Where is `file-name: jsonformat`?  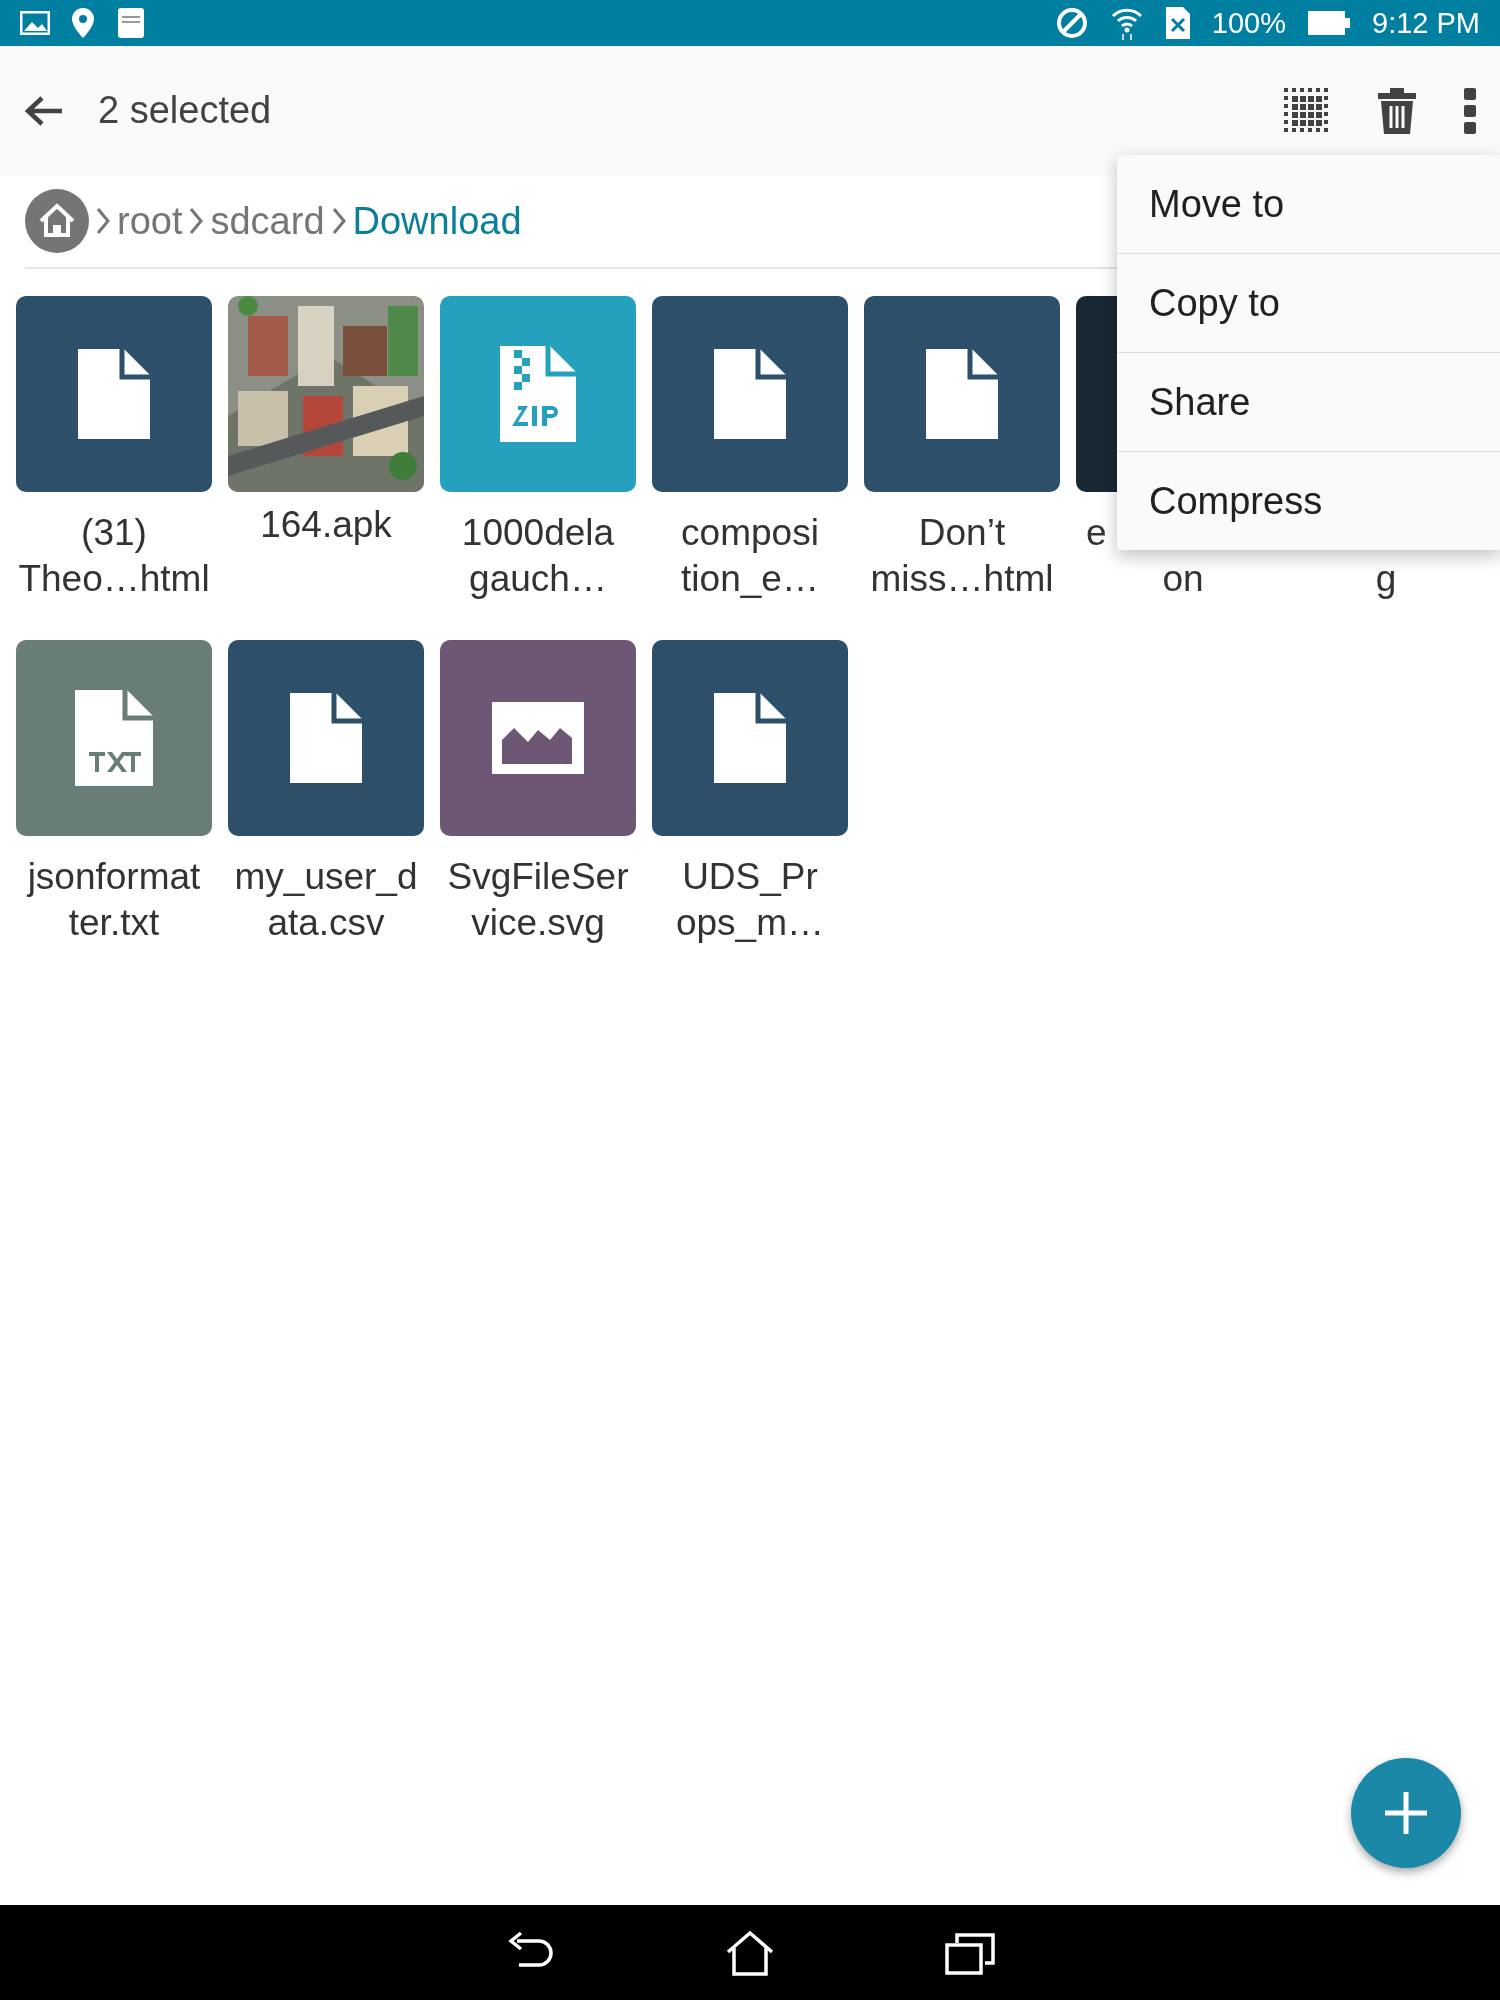 file-name: jsonformat is located at coordinates (114, 877).